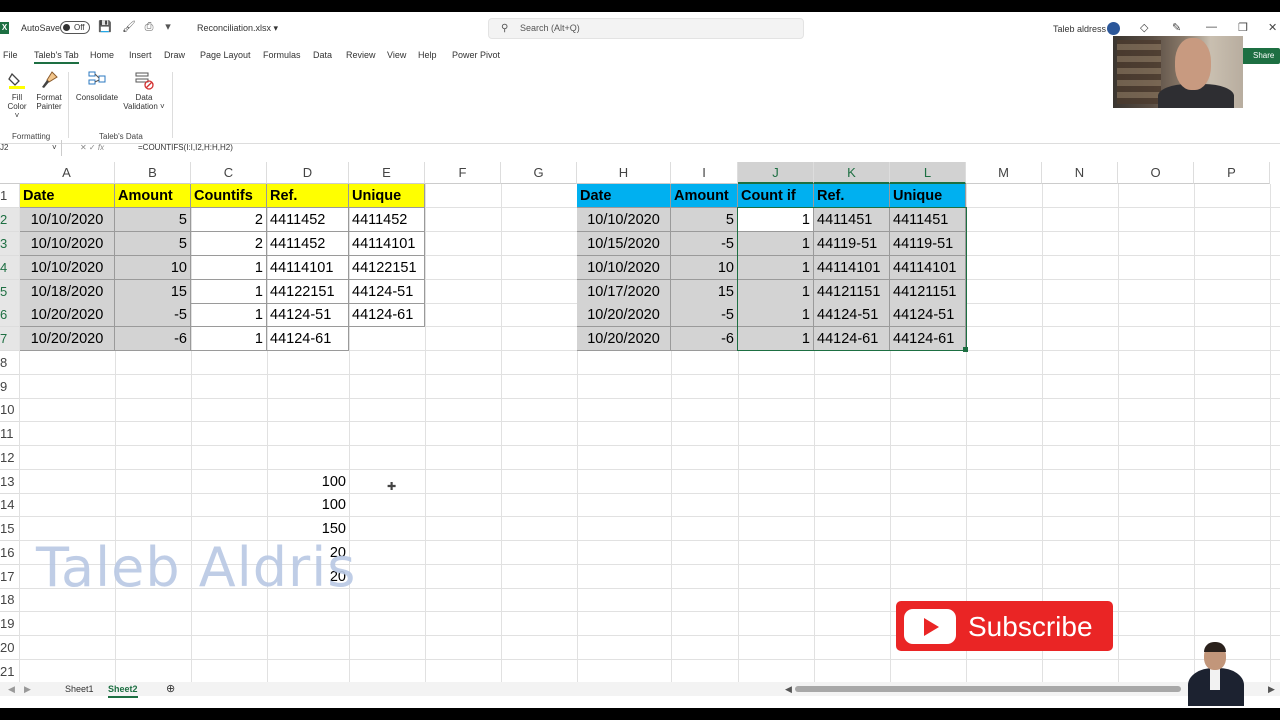 The width and height of the screenshot is (1280, 720). Describe the element at coordinates (1260, 56) in the screenshot. I see `share-button: Share` at that location.